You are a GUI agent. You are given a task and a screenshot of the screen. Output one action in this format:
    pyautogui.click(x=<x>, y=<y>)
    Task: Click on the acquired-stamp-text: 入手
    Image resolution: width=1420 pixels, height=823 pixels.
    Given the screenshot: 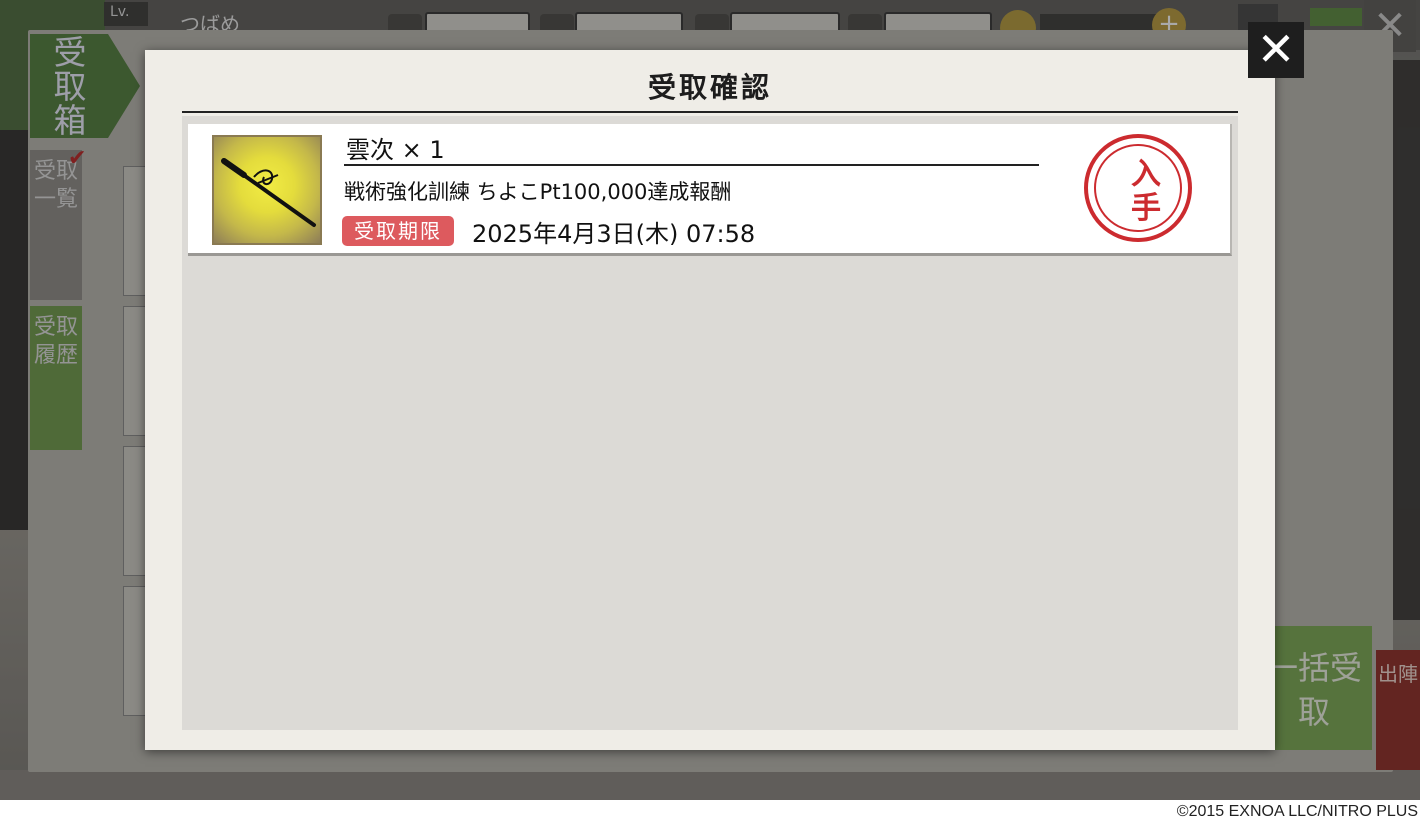 What is the action you would take?
    pyautogui.click(x=1146, y=191)
    